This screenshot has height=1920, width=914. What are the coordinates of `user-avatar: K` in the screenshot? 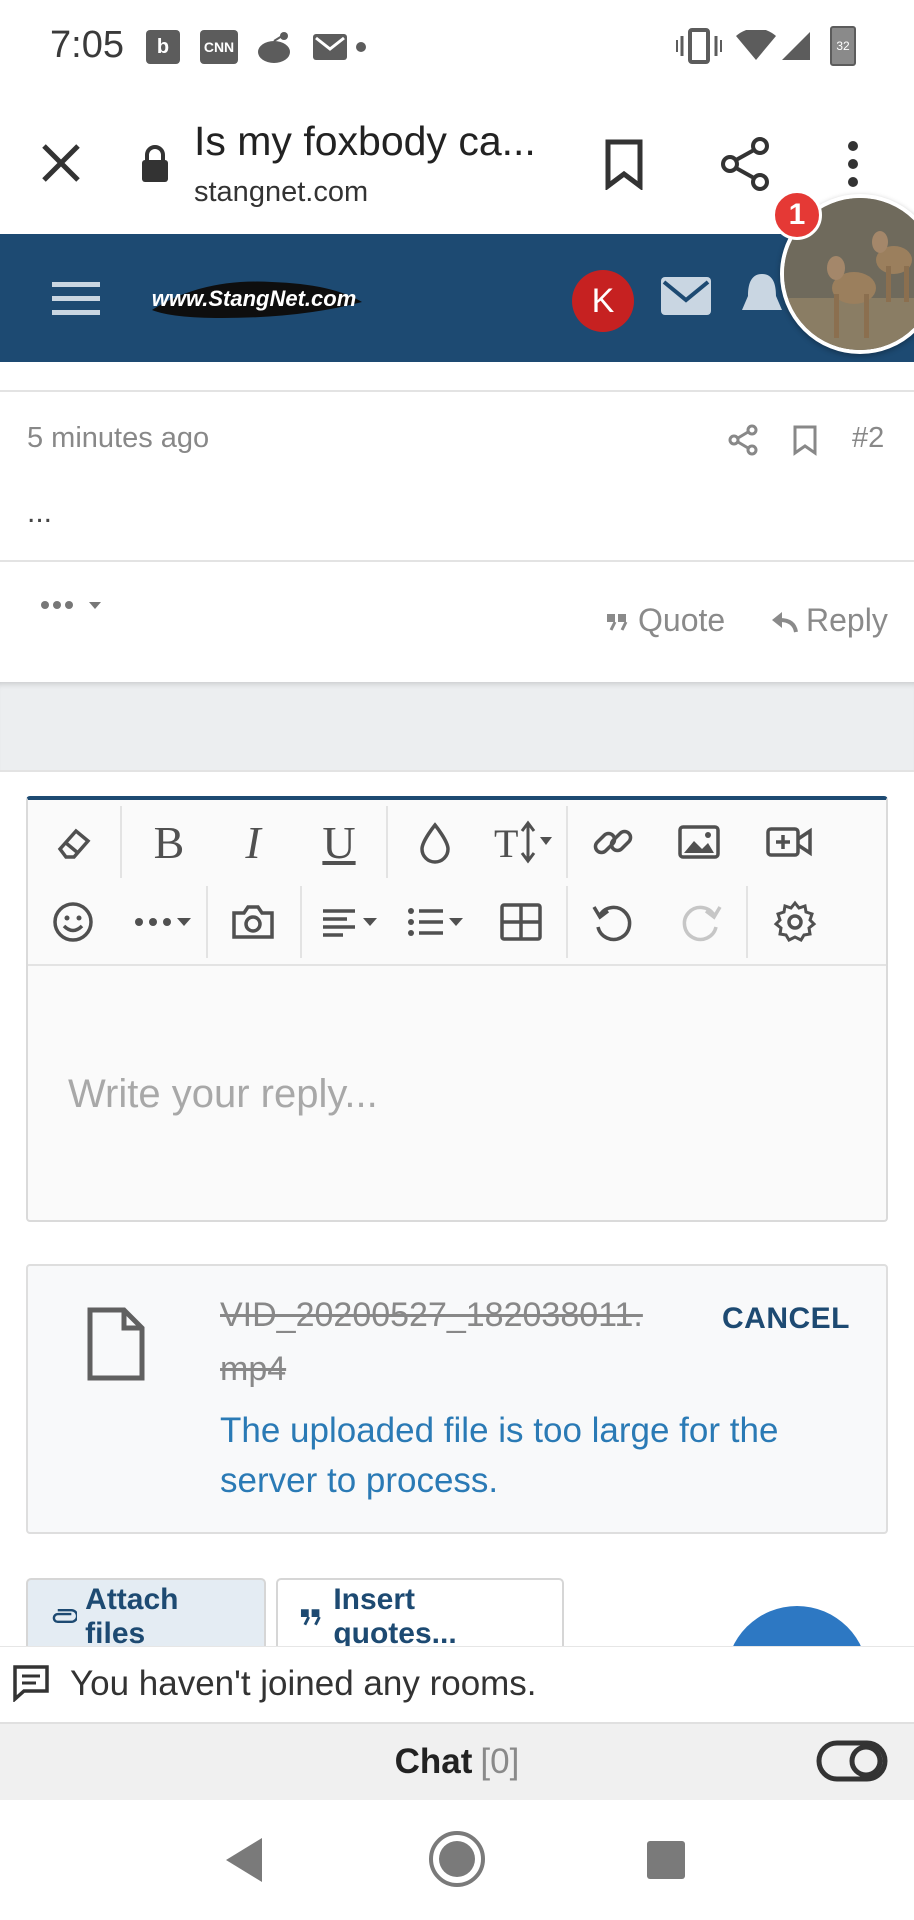 It's located at (603, 301).